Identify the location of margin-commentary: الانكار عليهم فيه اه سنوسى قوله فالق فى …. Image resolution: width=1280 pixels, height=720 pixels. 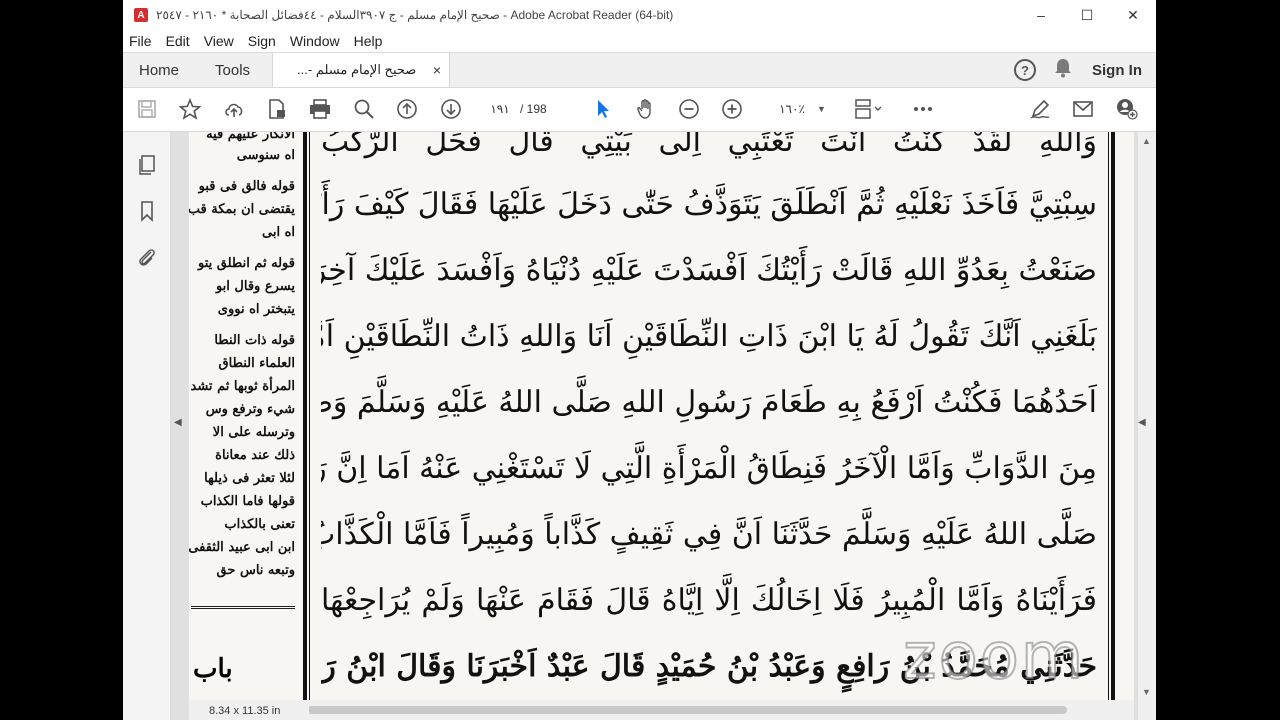
(245, 416).